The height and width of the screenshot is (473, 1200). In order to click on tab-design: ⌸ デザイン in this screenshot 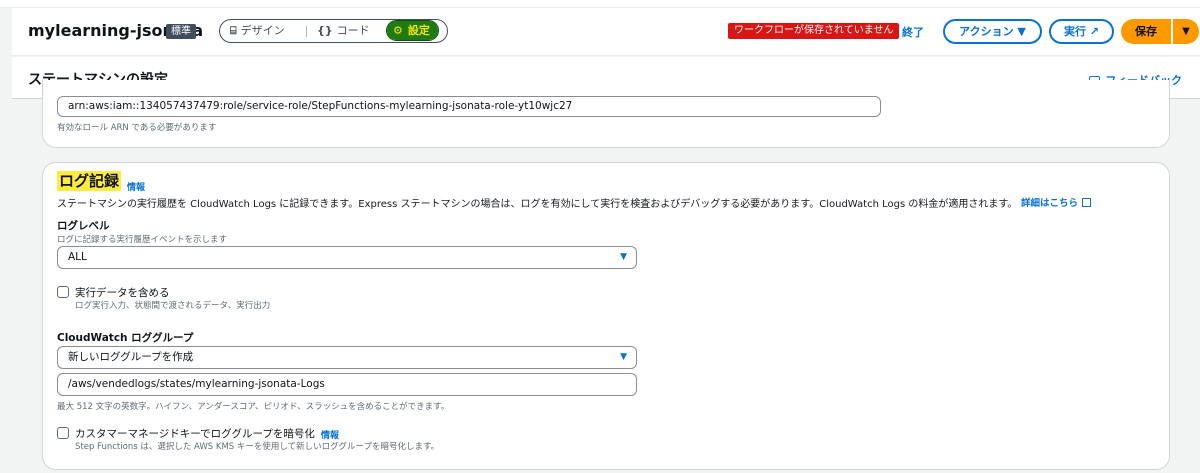, I will do `click(257, 30)`.